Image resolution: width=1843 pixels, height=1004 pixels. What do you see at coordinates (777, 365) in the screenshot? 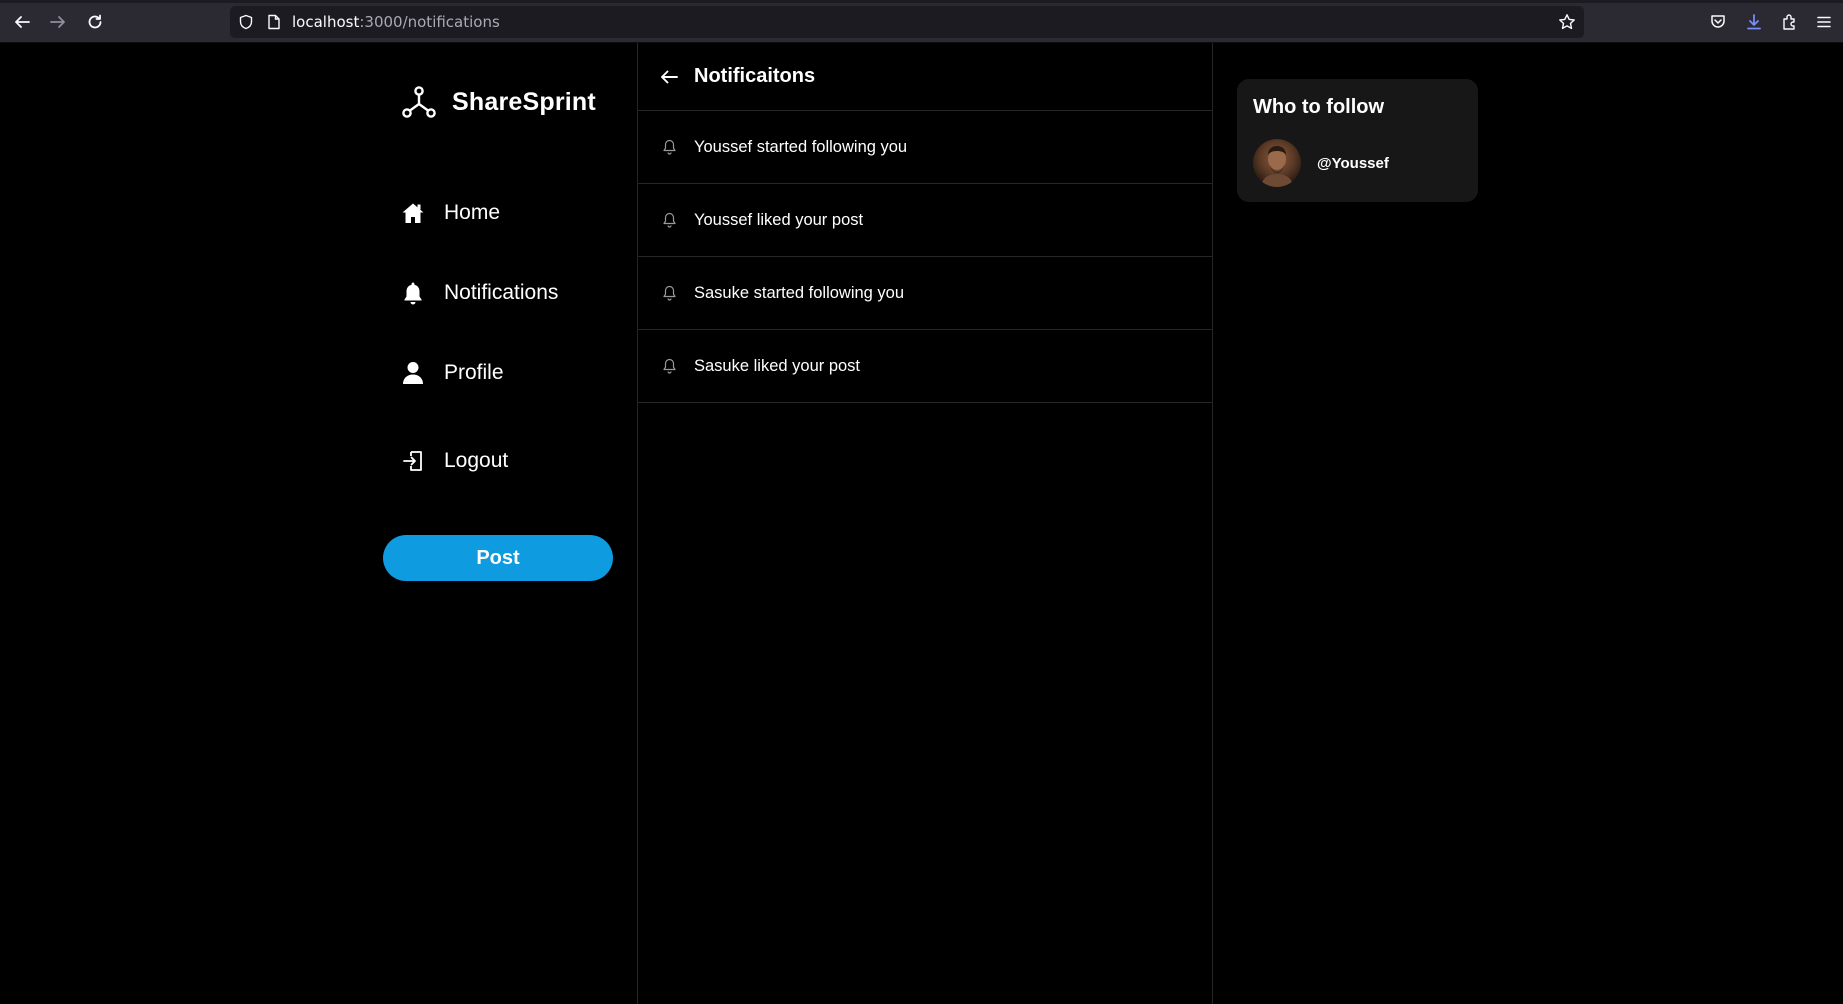
I see `notification-text: Sasuke liked your post` at bounding box center [777, 365].